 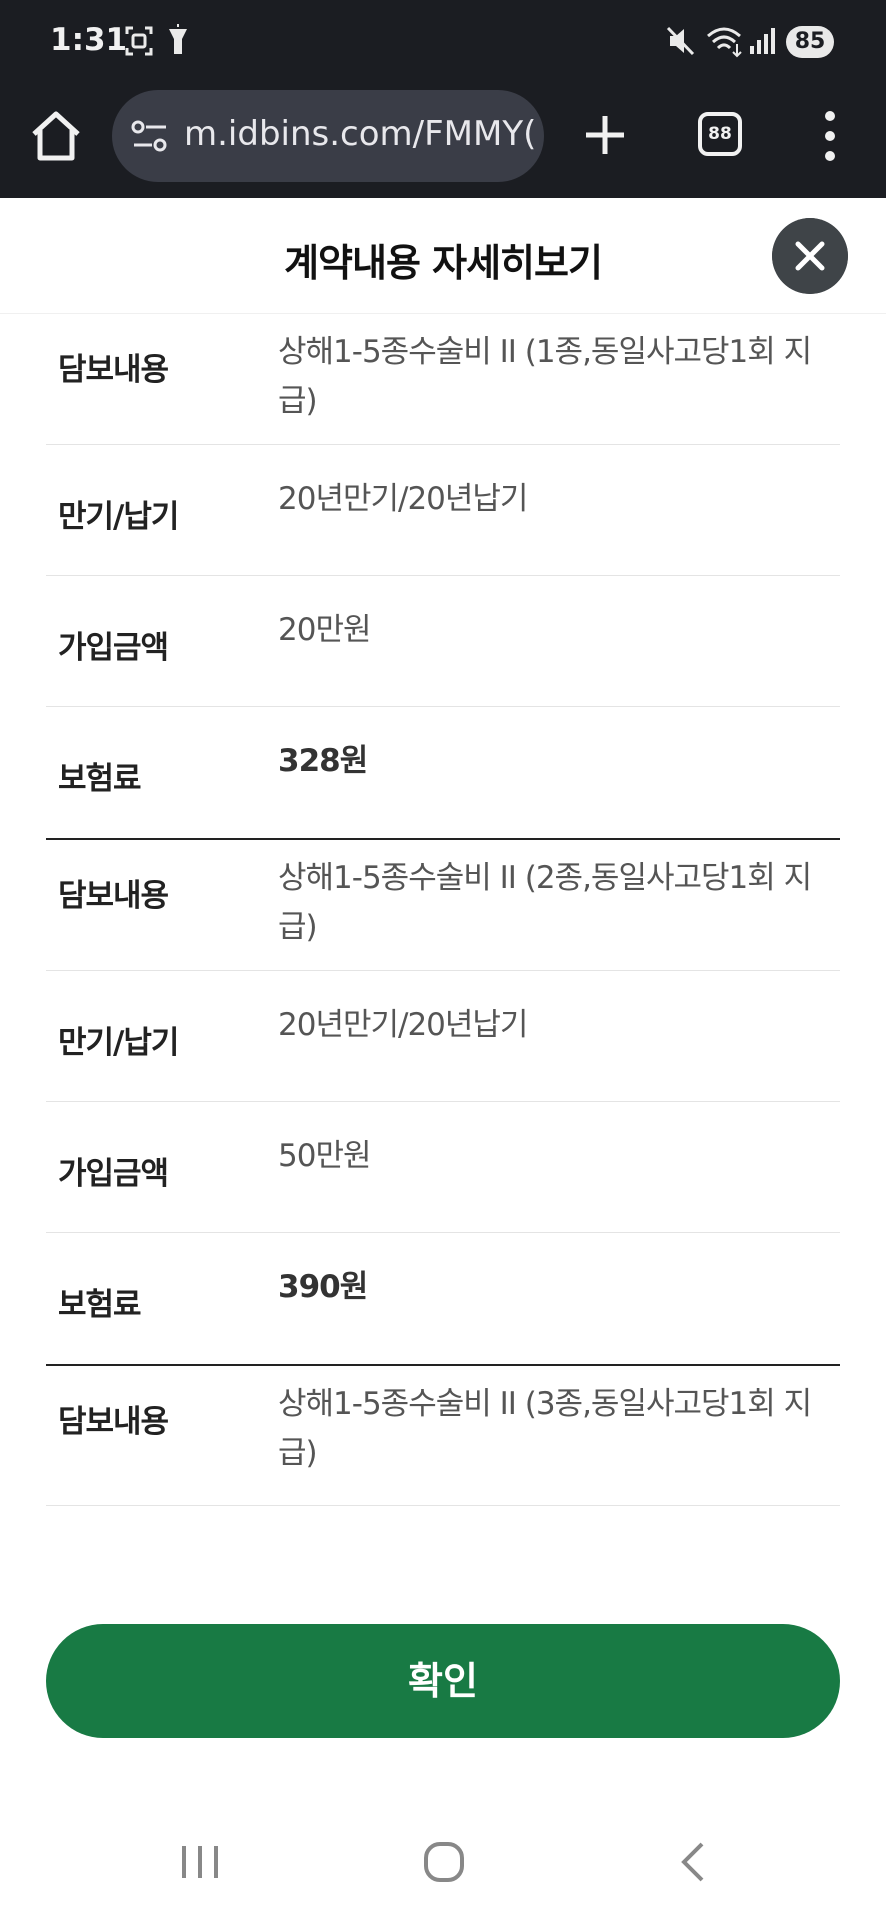 I want to click on row-value: 328원, so click(x=323, y=761).